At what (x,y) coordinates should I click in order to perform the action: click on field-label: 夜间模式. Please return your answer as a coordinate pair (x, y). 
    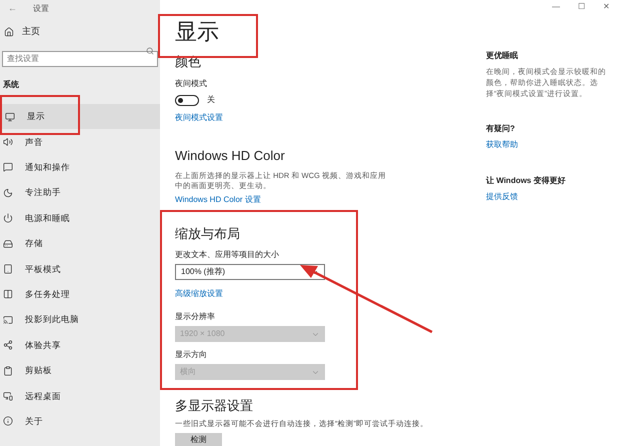
    Looking at the image, I should click on (191, 84).